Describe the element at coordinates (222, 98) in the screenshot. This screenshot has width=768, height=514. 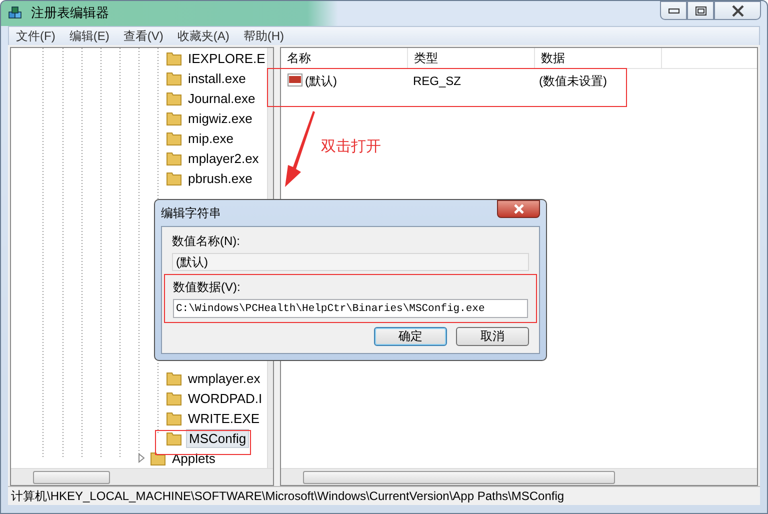
I see `tree-item: Journal.exe` at that location.